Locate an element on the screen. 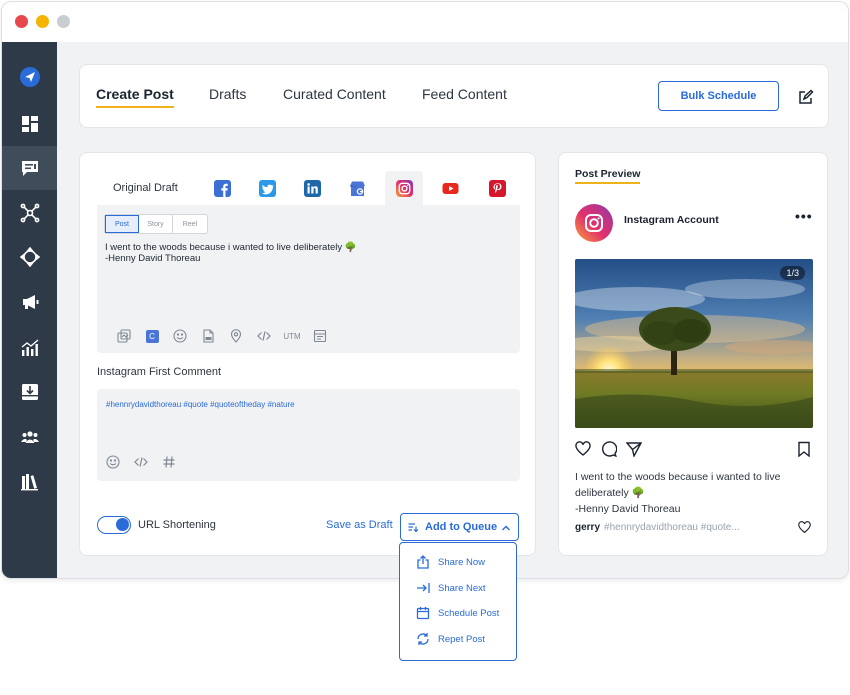 The height and width of the screenshot is (695, 850). code-icon is located at coordinates (141, 462).